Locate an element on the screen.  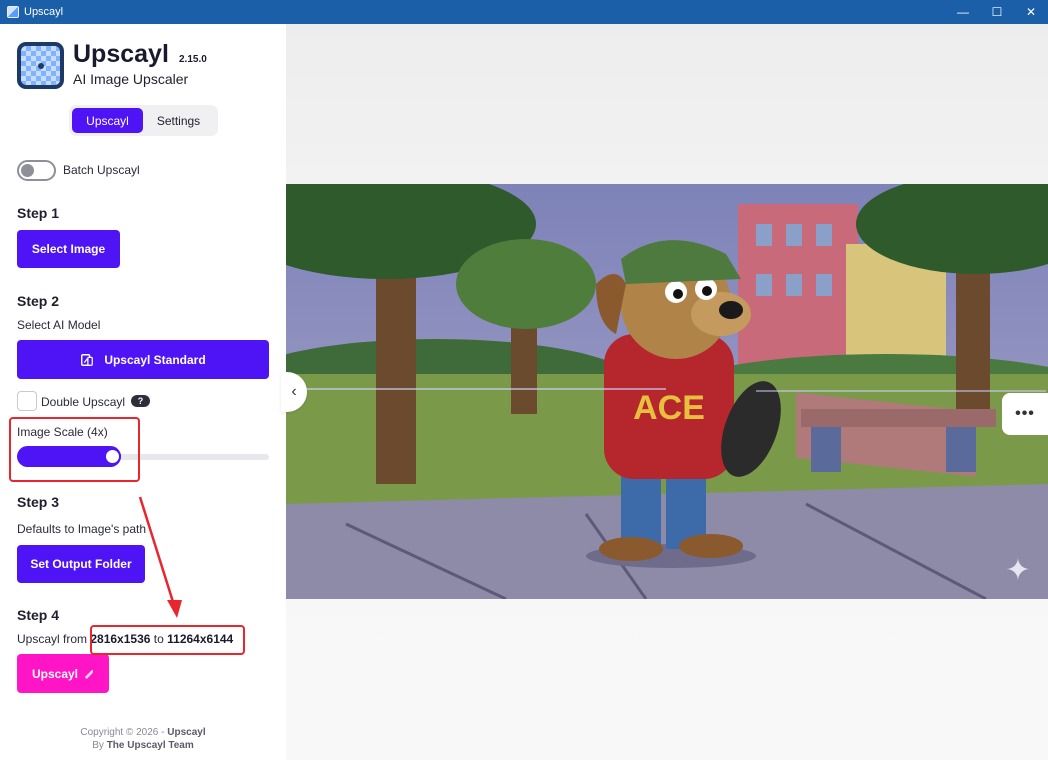
toggle-knob is located at coordinates (27, 170).